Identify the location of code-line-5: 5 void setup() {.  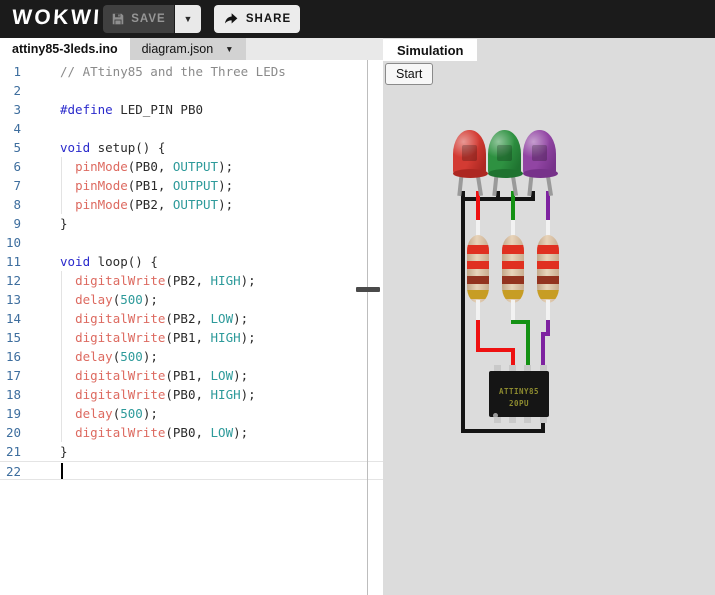
(191, 147).